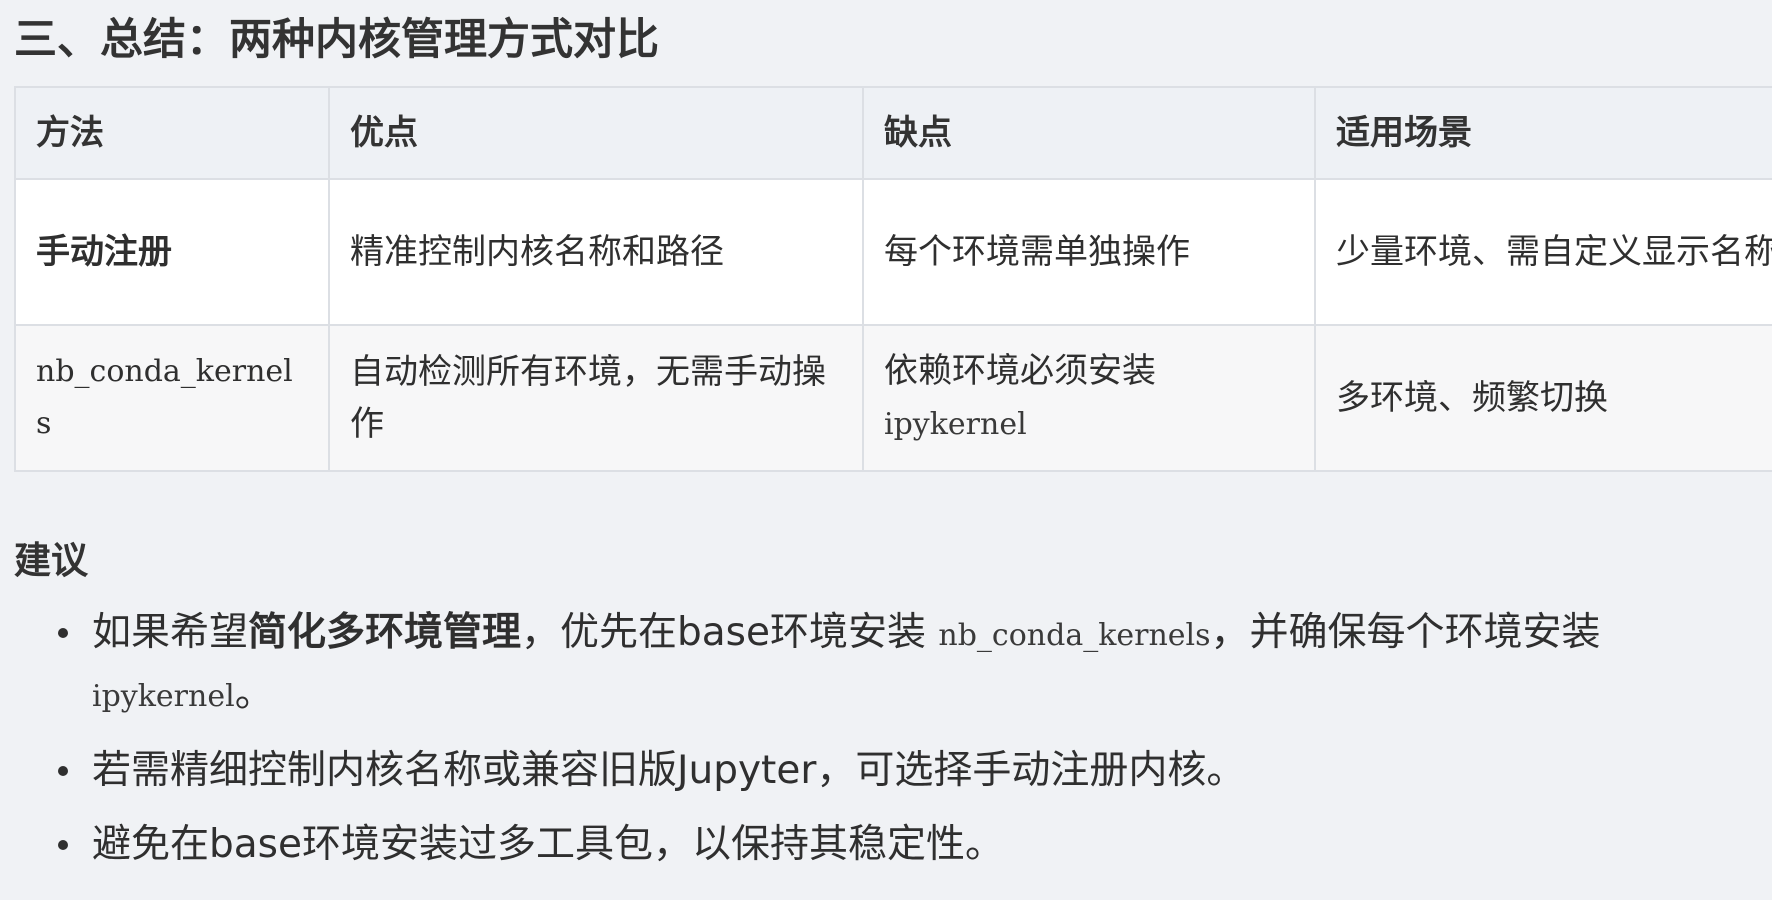  What do you see at coordinates (254, 693) in the screenshot?
I see `text-span: 。` at bounding box center [254, 693].